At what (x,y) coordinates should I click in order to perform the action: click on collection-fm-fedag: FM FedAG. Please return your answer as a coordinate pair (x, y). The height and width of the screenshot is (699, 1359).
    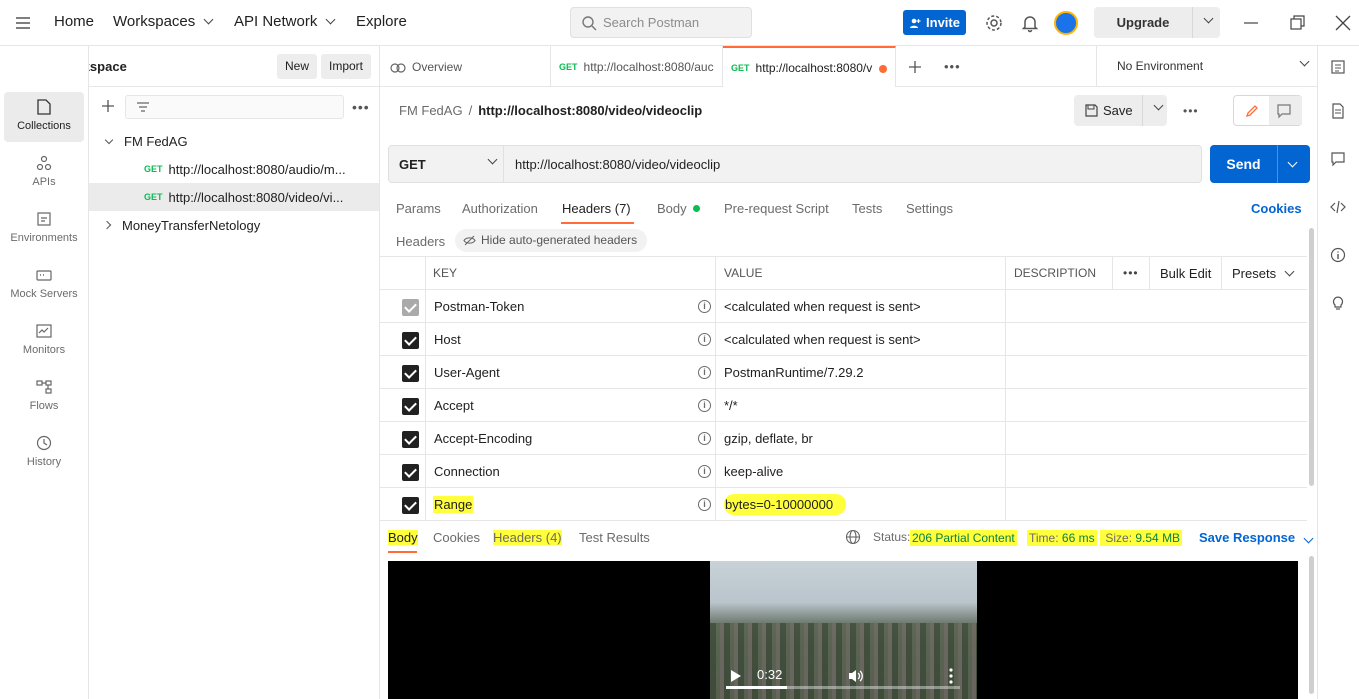
    Looking at the image, I should click on (234, 141).